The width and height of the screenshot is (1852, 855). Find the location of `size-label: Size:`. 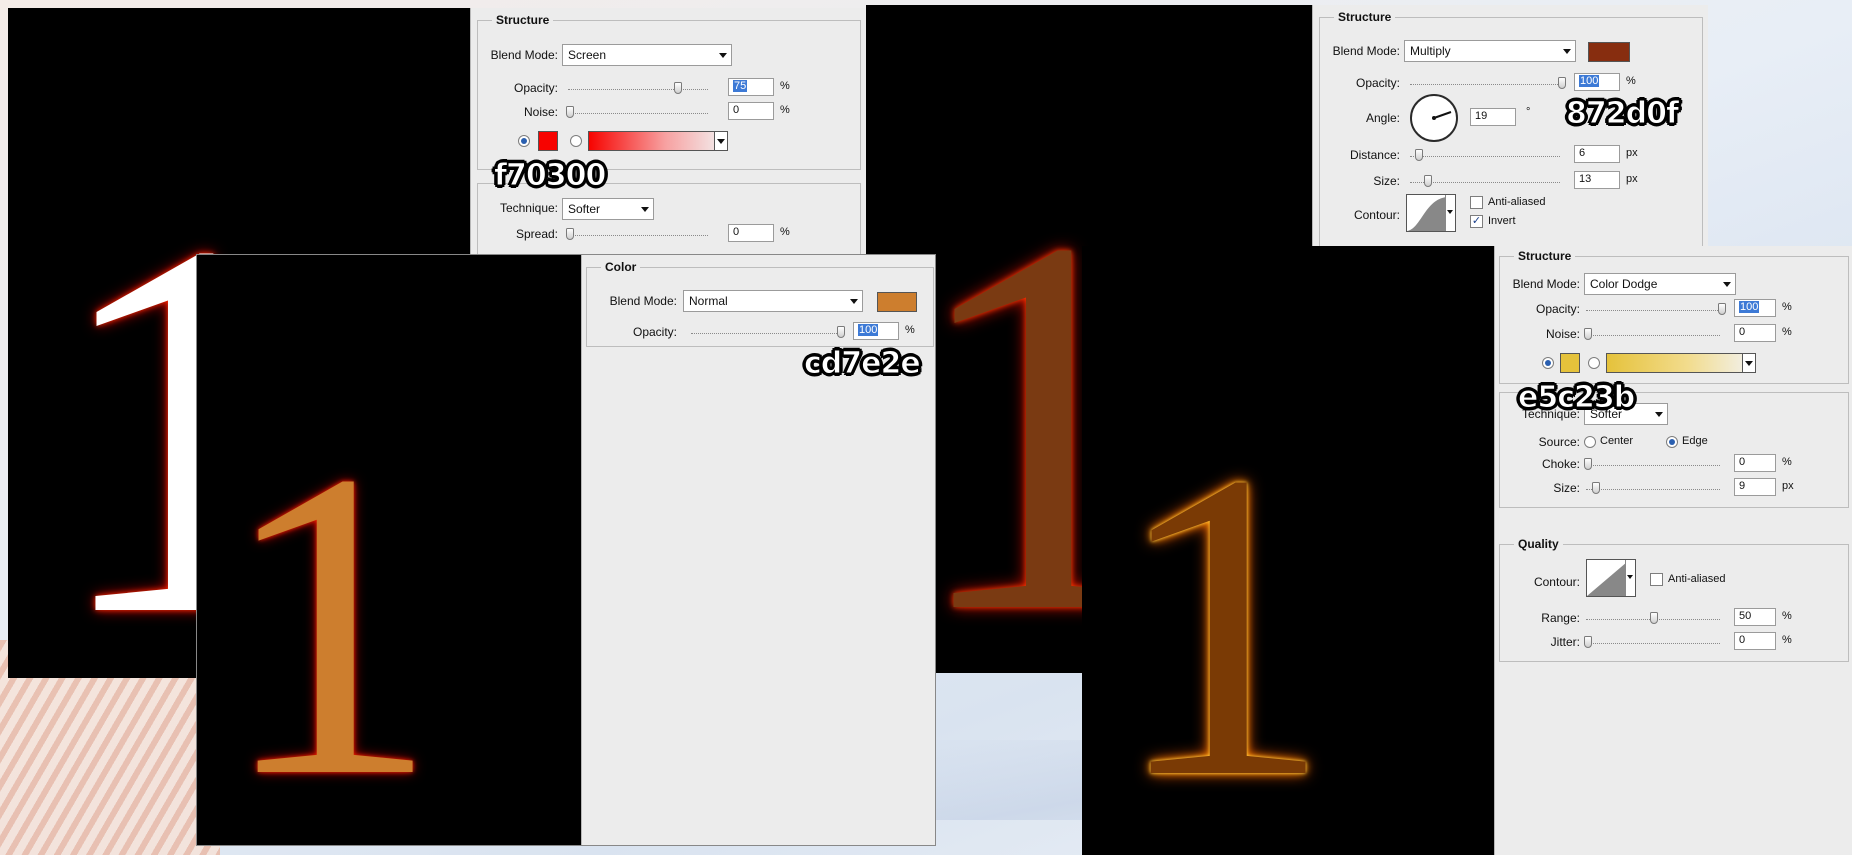

size-label: Size: is located at coordinates (1386, 181).